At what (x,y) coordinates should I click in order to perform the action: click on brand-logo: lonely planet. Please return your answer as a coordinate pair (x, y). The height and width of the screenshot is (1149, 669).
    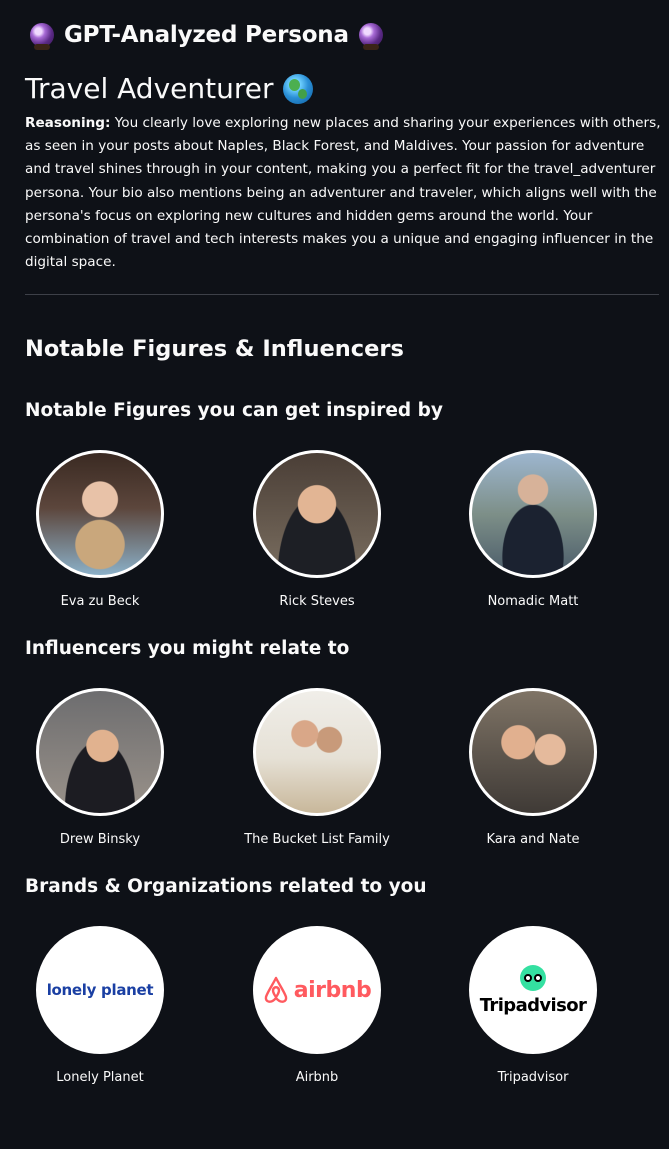
    Looking at the image, I should click on (100, 990).